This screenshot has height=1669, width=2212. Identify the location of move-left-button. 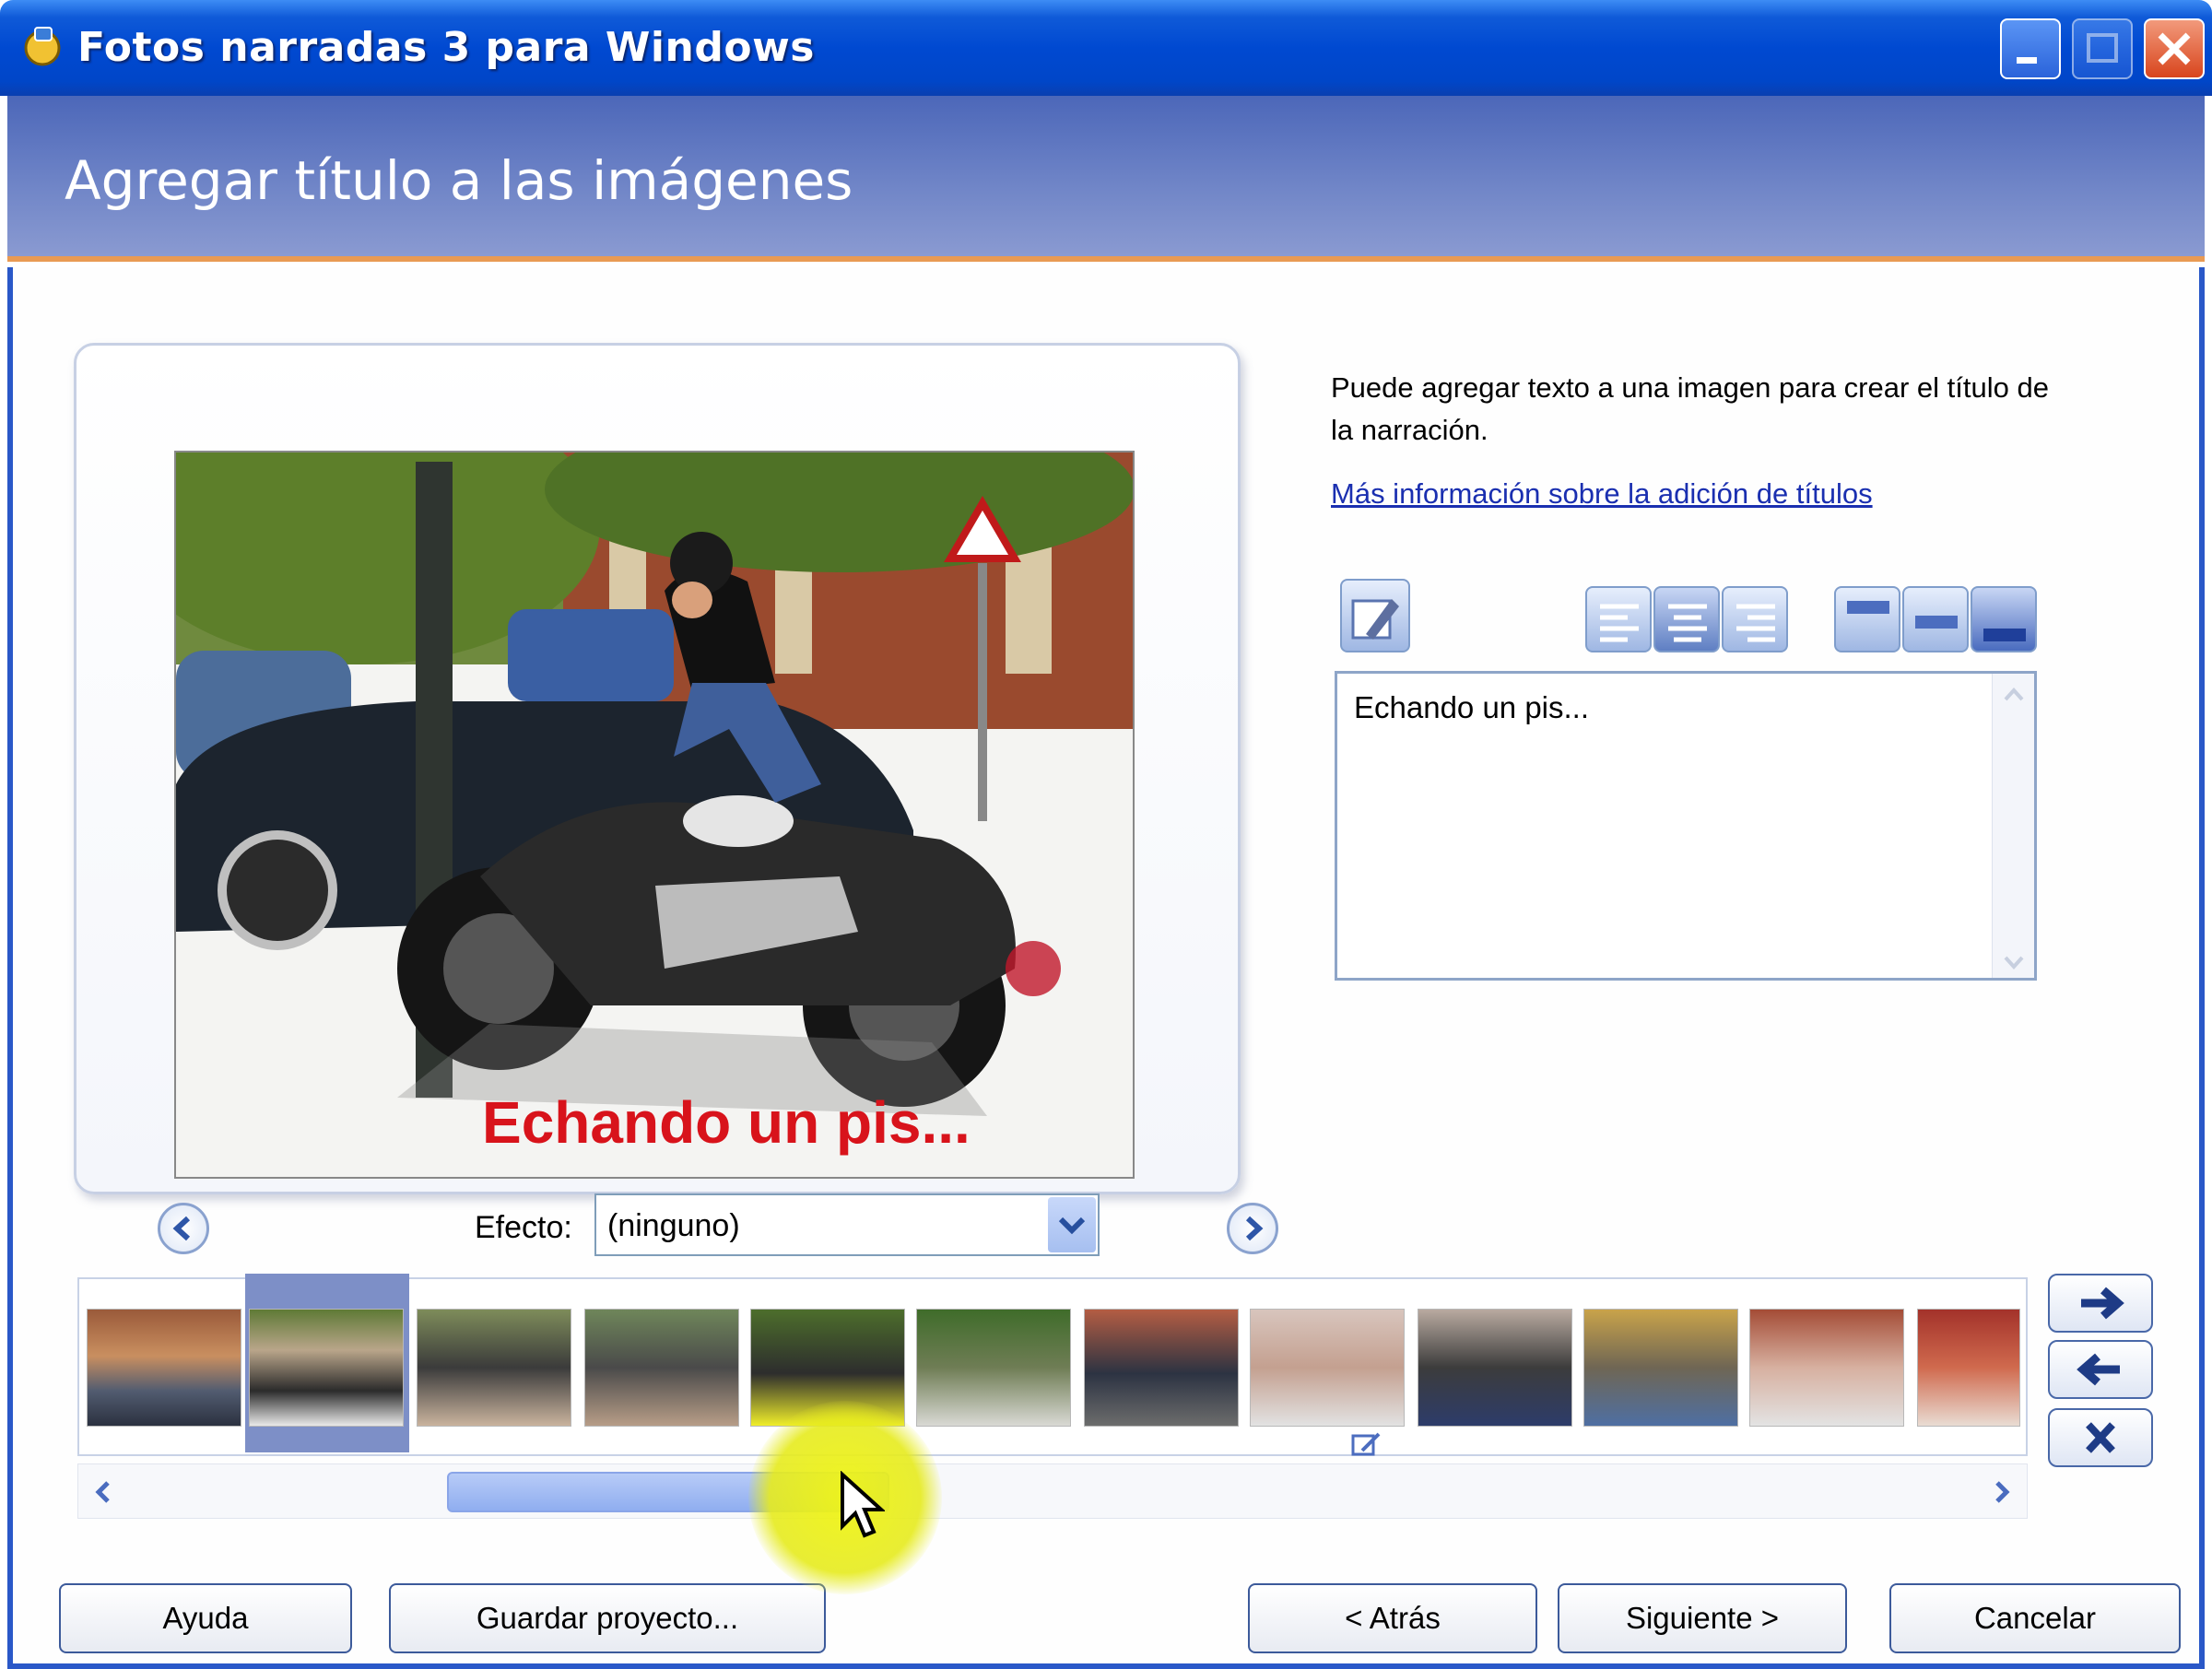
(2100, 1369).